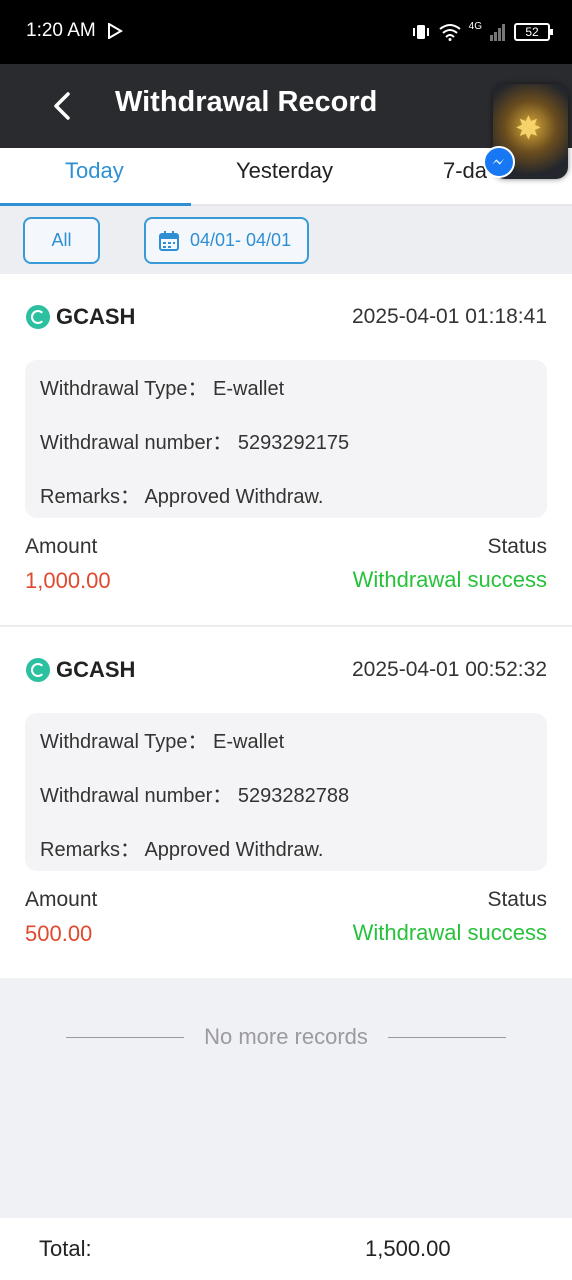 This screenshot has height=1280, width=572. I want to click on total-label: Total:, so click(65, 1248).